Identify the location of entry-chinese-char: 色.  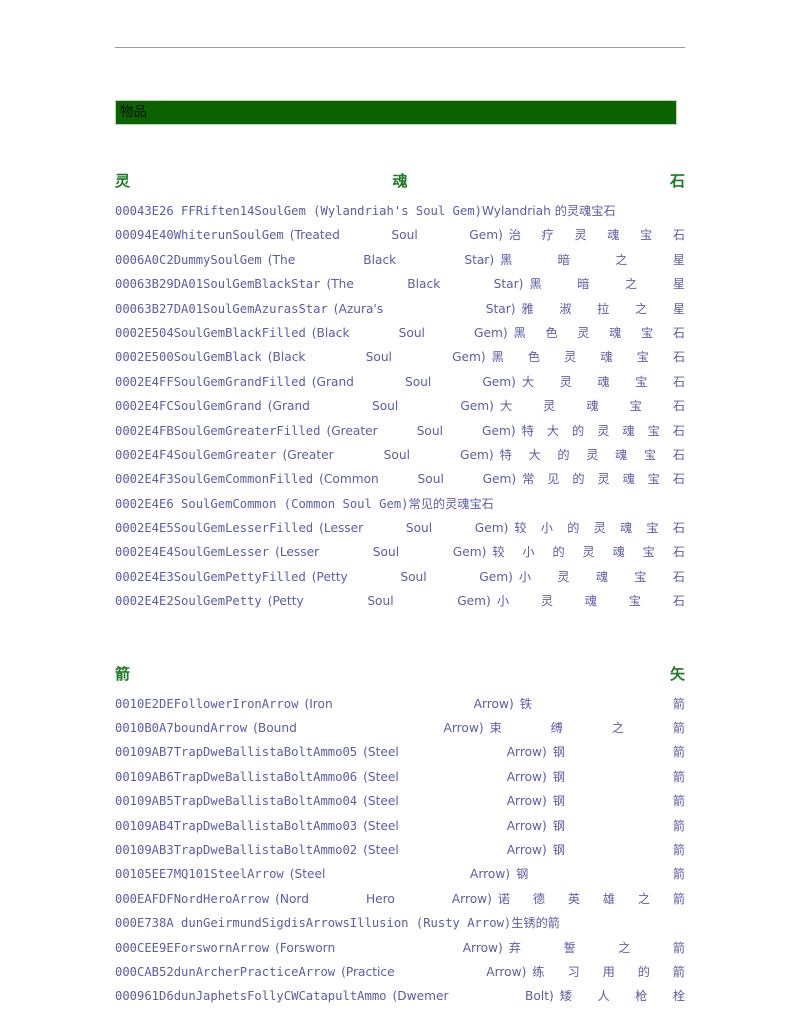
(534, 357).